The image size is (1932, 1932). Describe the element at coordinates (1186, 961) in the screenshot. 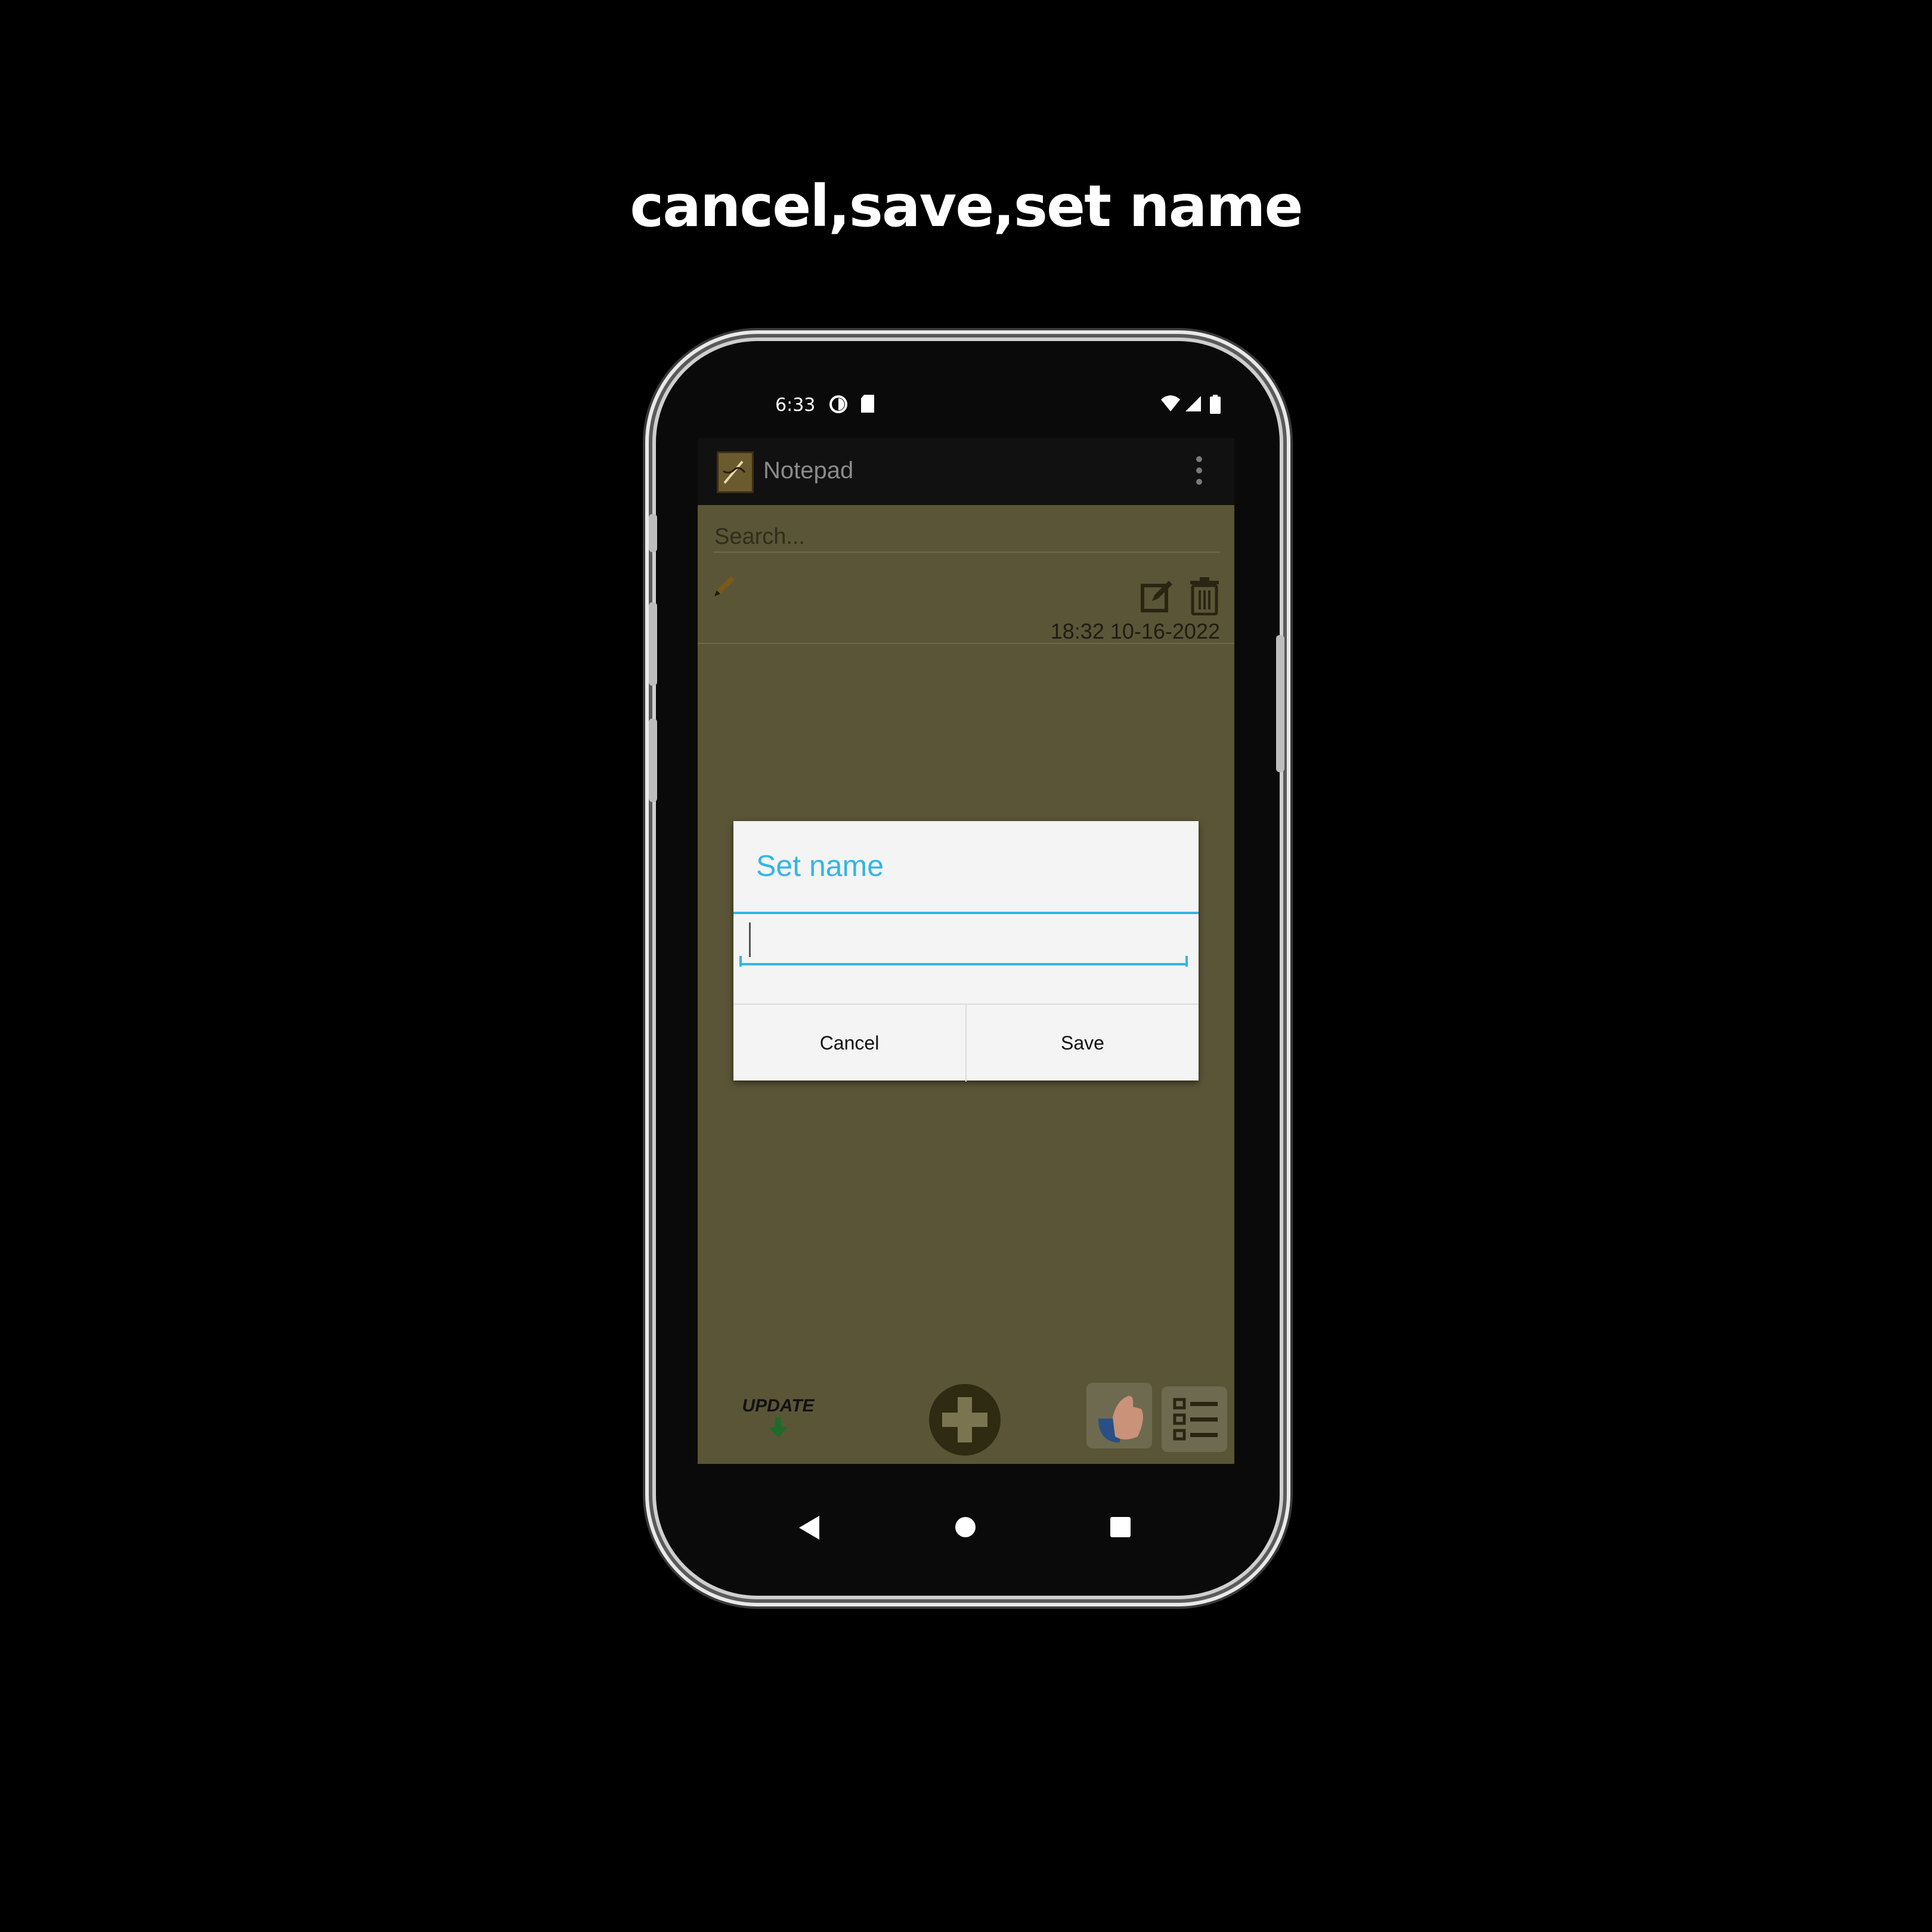

I see `input-right-edge` at that location.